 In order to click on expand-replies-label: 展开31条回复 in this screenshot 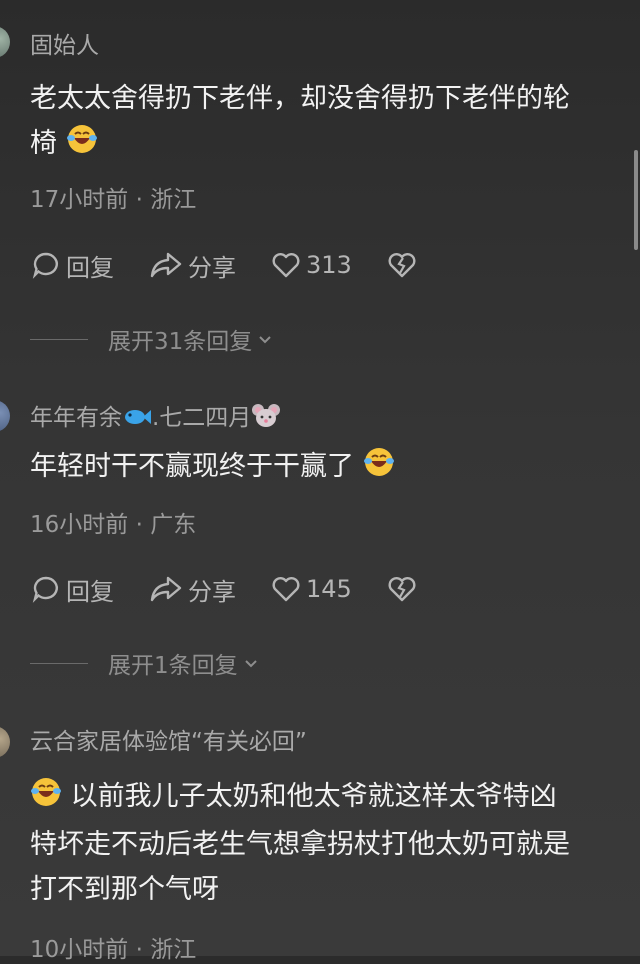, I will do `click(180, 342)`.